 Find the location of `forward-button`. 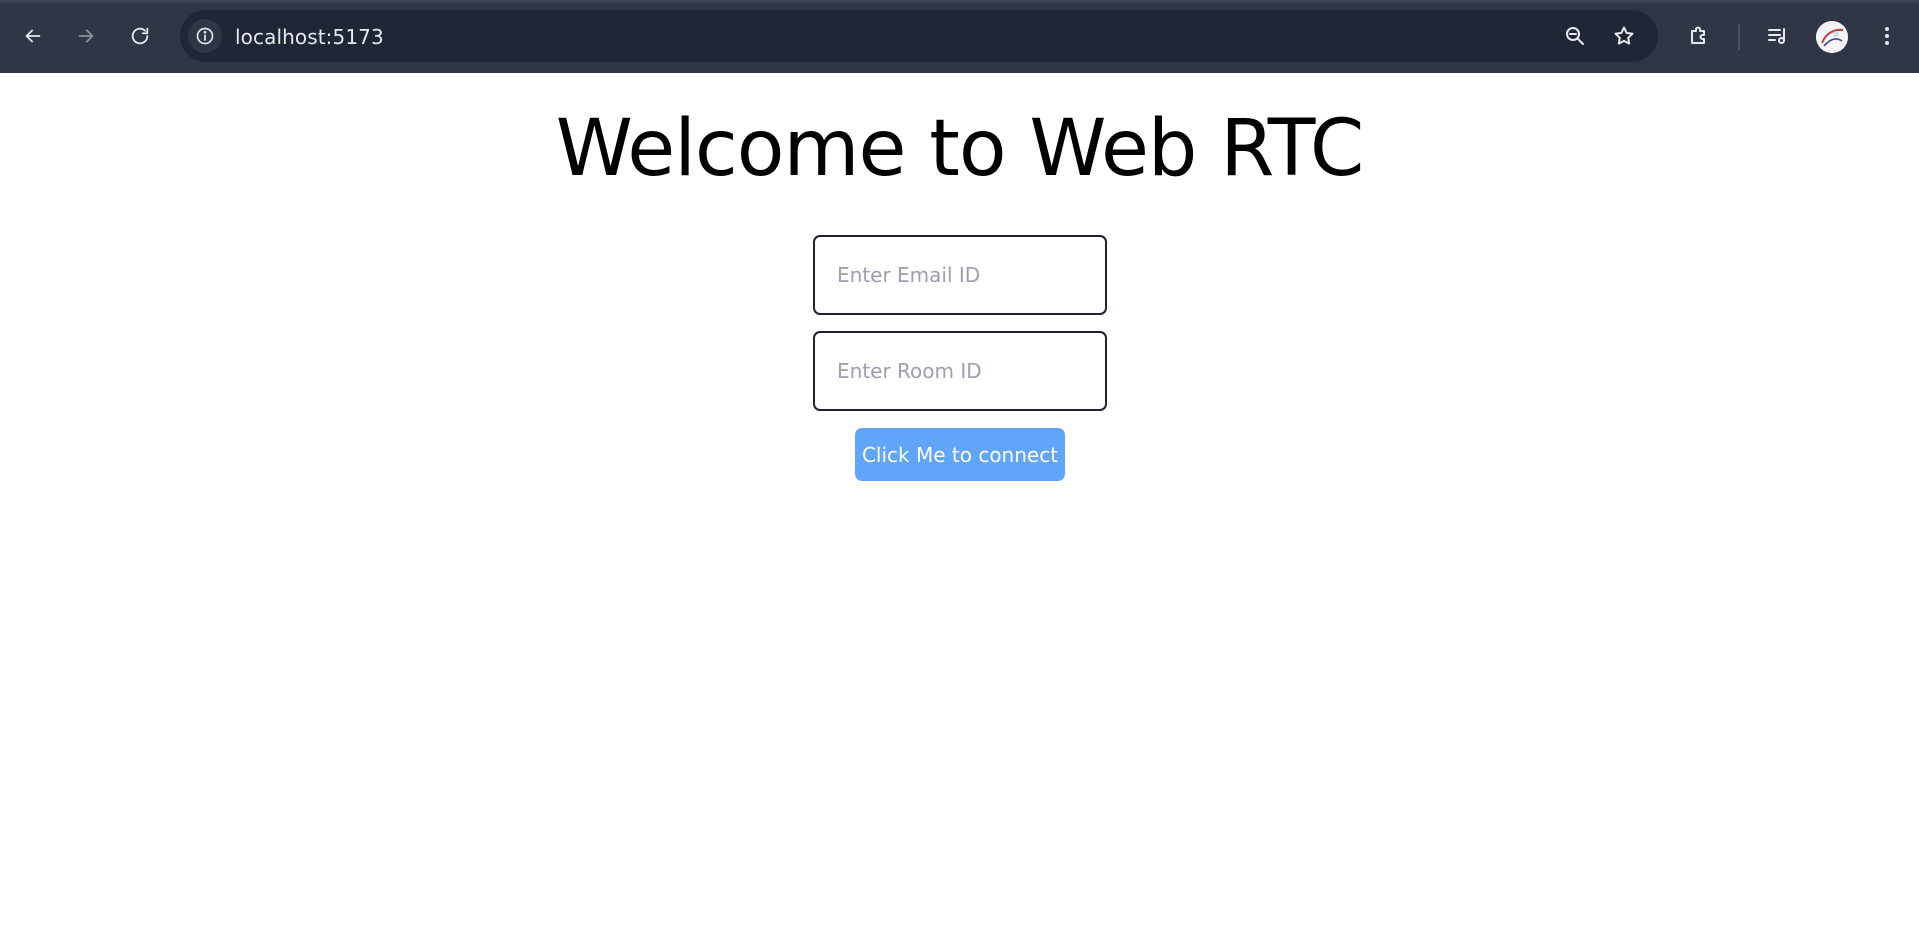

forward-button is located at coordinates (86, 36).